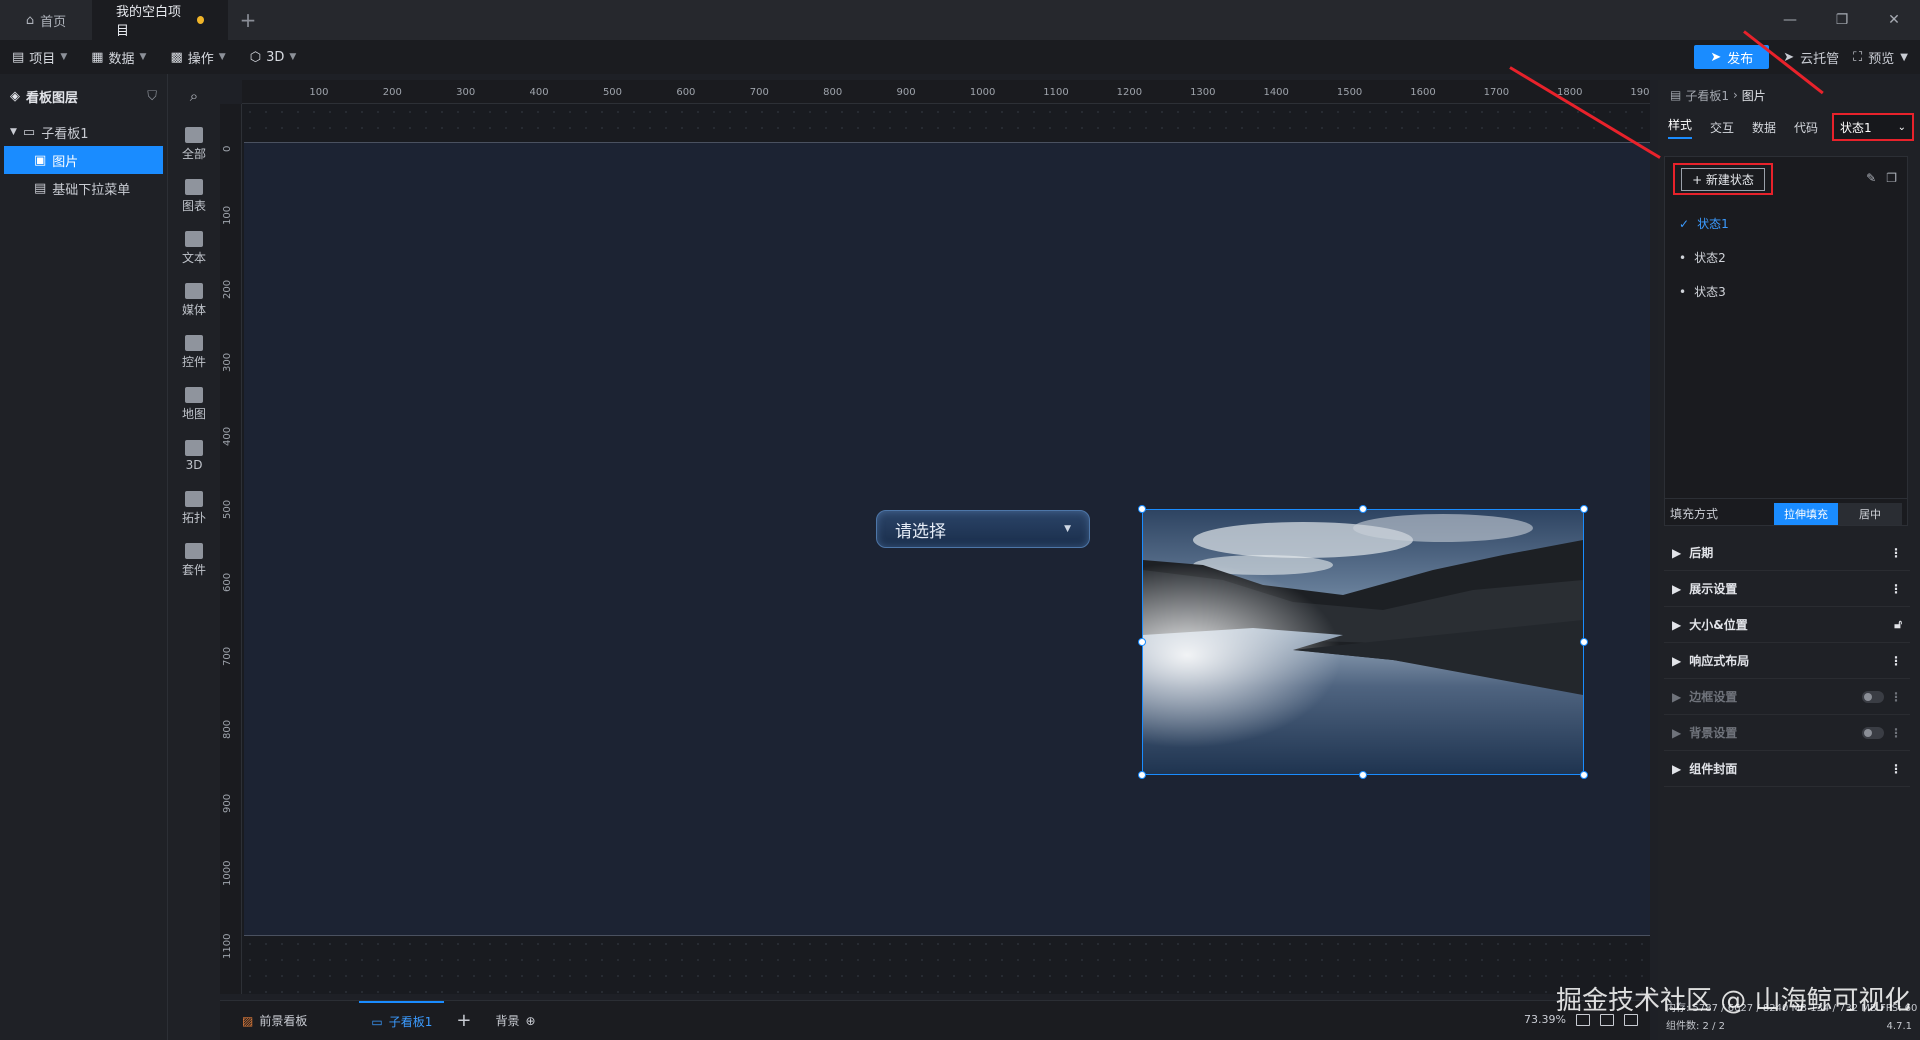 Image resolution: width=1920 pixels, height=1040 pixels. Describe the element at coordinates (194, 342) in the screenshot. I see `control-icon` at that location.